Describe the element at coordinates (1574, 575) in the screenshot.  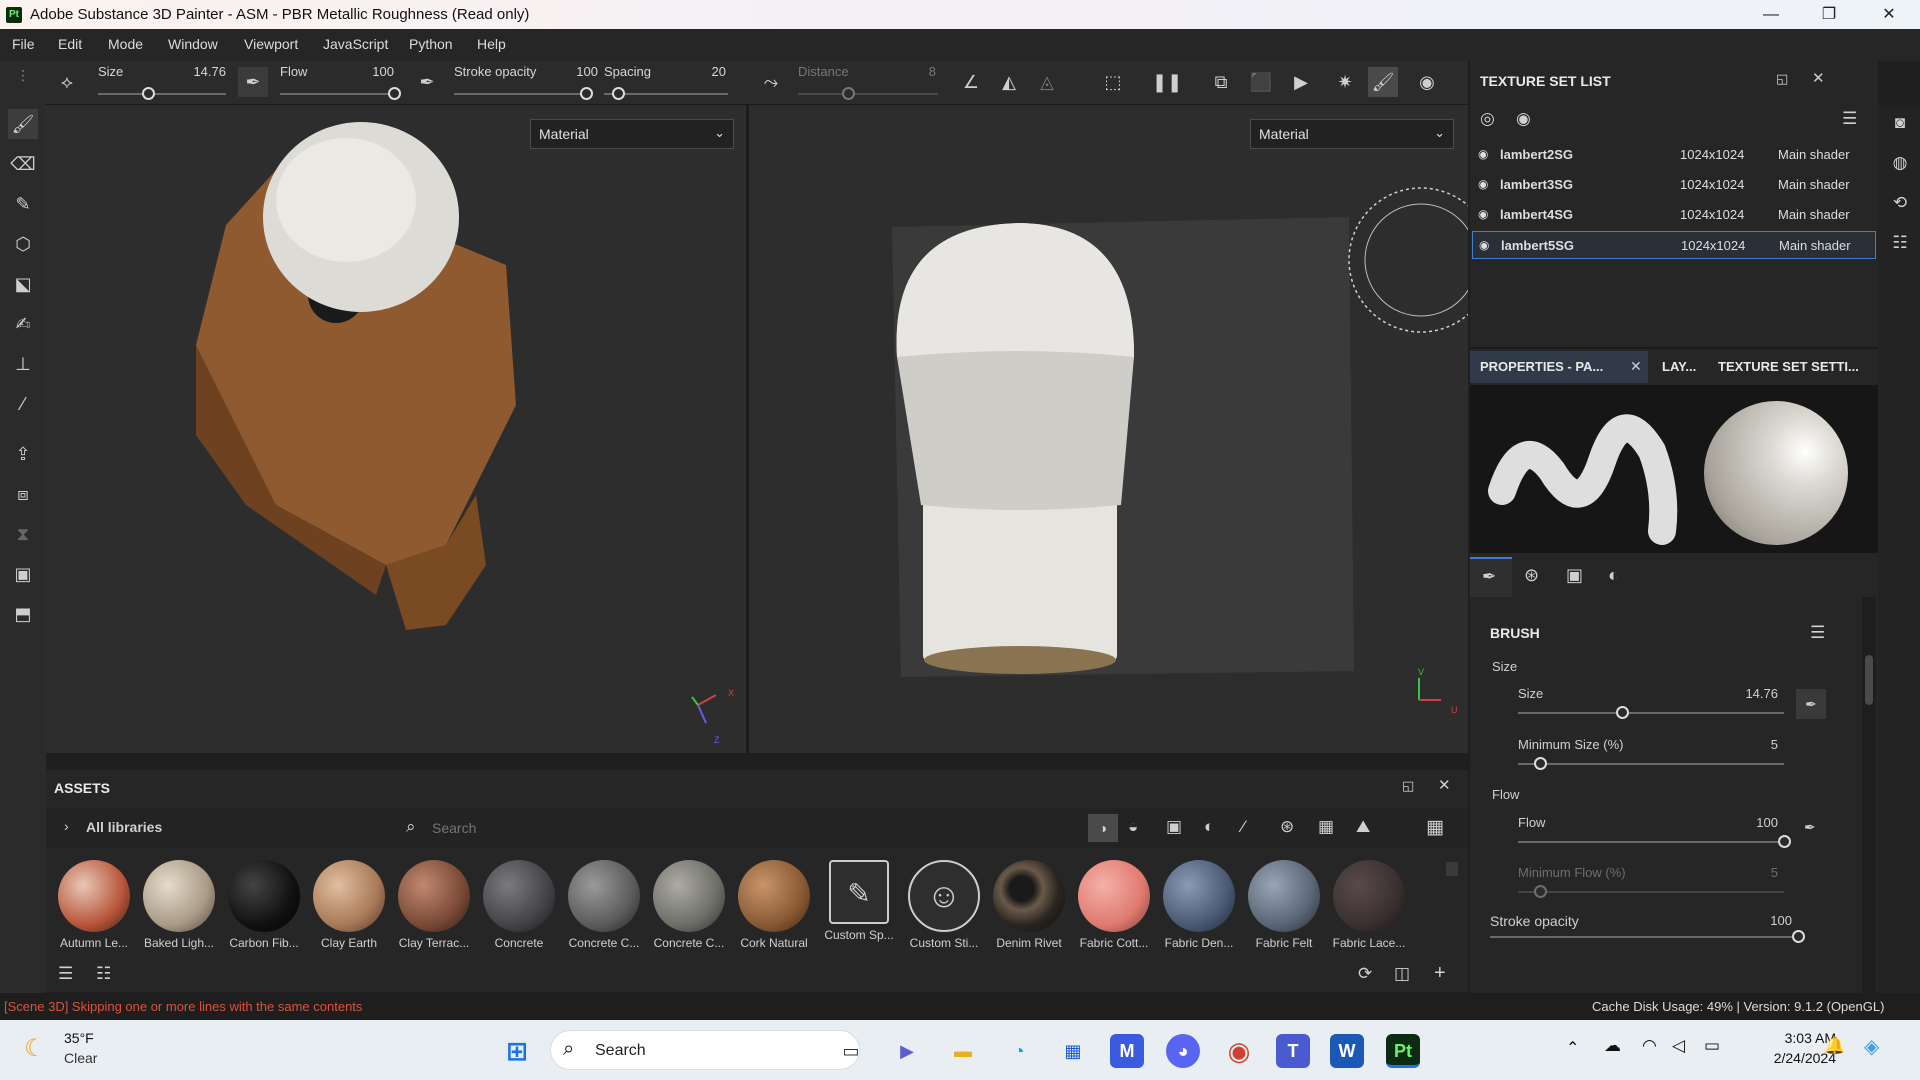
I see `alpha-tab-icon: ▣` at that location.